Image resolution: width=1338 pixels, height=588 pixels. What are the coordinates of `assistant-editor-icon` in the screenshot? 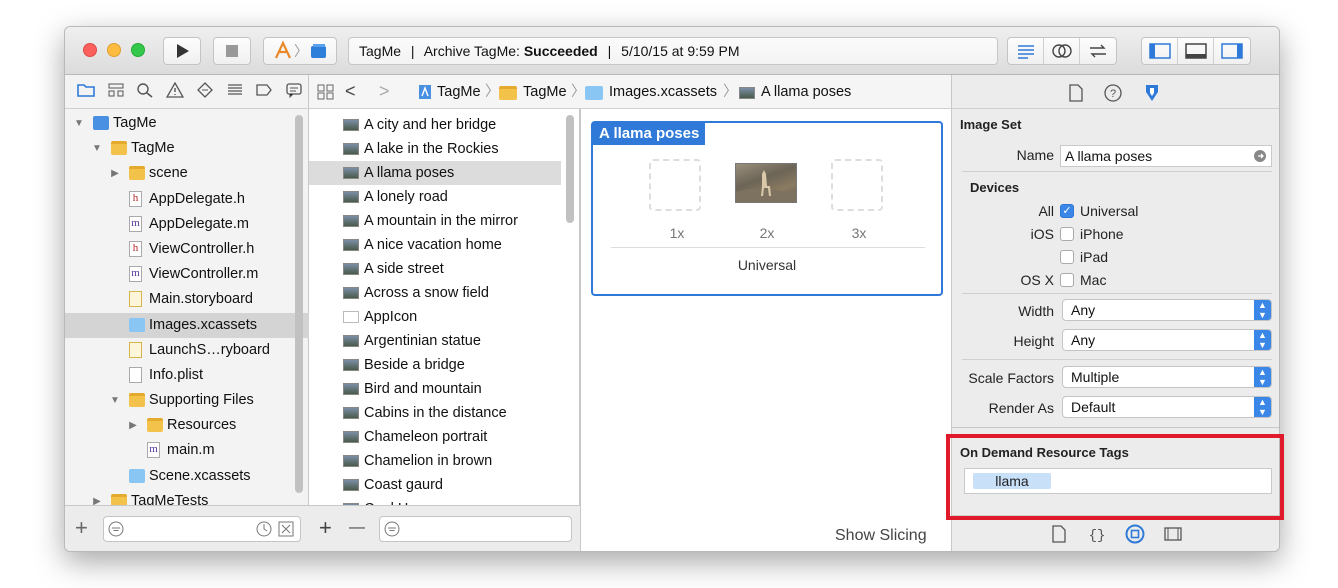 It's located at (1062, 51).